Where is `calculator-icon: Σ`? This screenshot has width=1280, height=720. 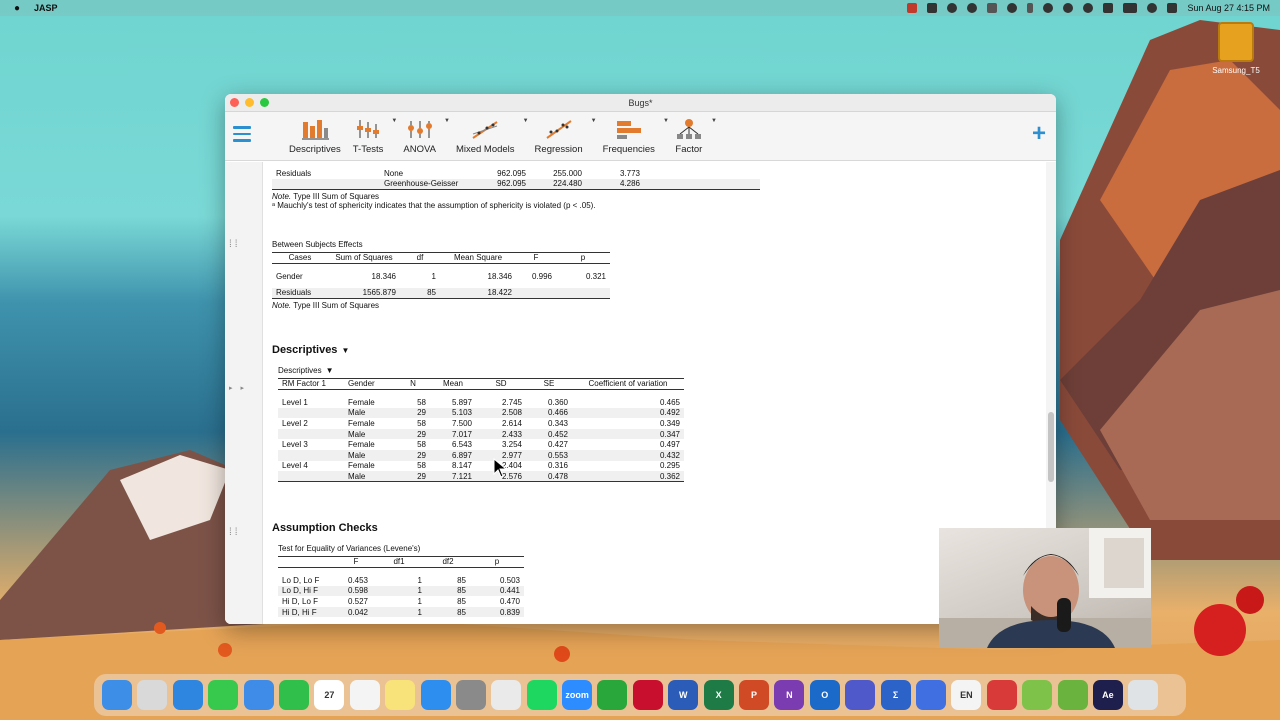
calculator-icon: Σ is located at coordinates (895, 695).